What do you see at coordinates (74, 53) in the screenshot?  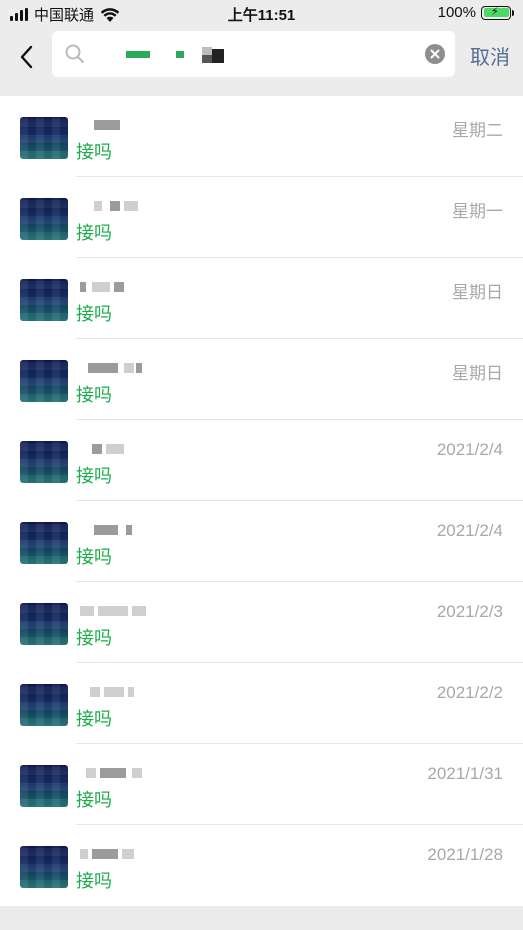 I see `search-icon` at bounding box center [74, 53].